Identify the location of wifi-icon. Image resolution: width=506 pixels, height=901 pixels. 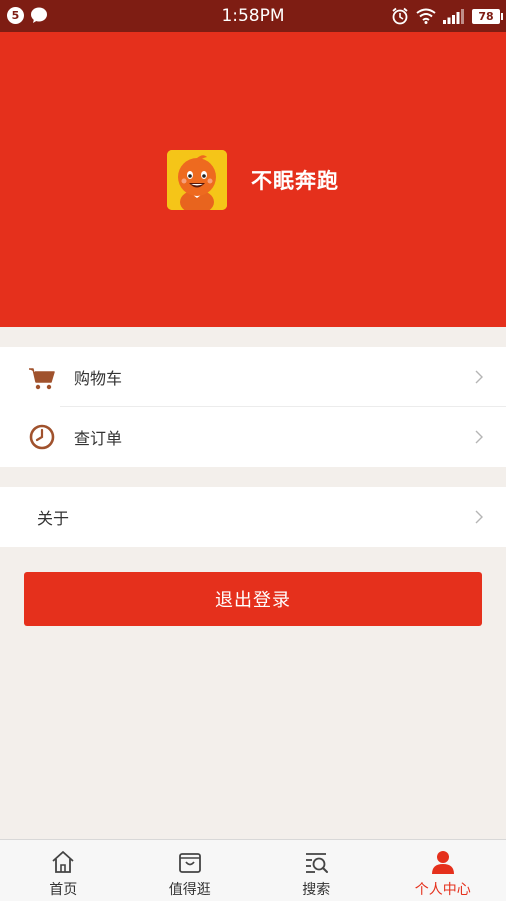
(426, 16).